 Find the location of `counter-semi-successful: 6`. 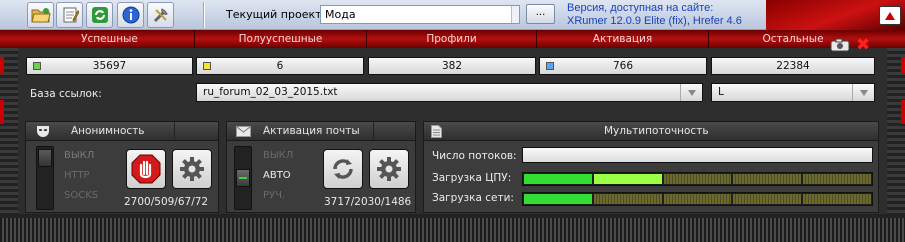

counter-semi-successful: 6 is located at coordinates (280, 66).